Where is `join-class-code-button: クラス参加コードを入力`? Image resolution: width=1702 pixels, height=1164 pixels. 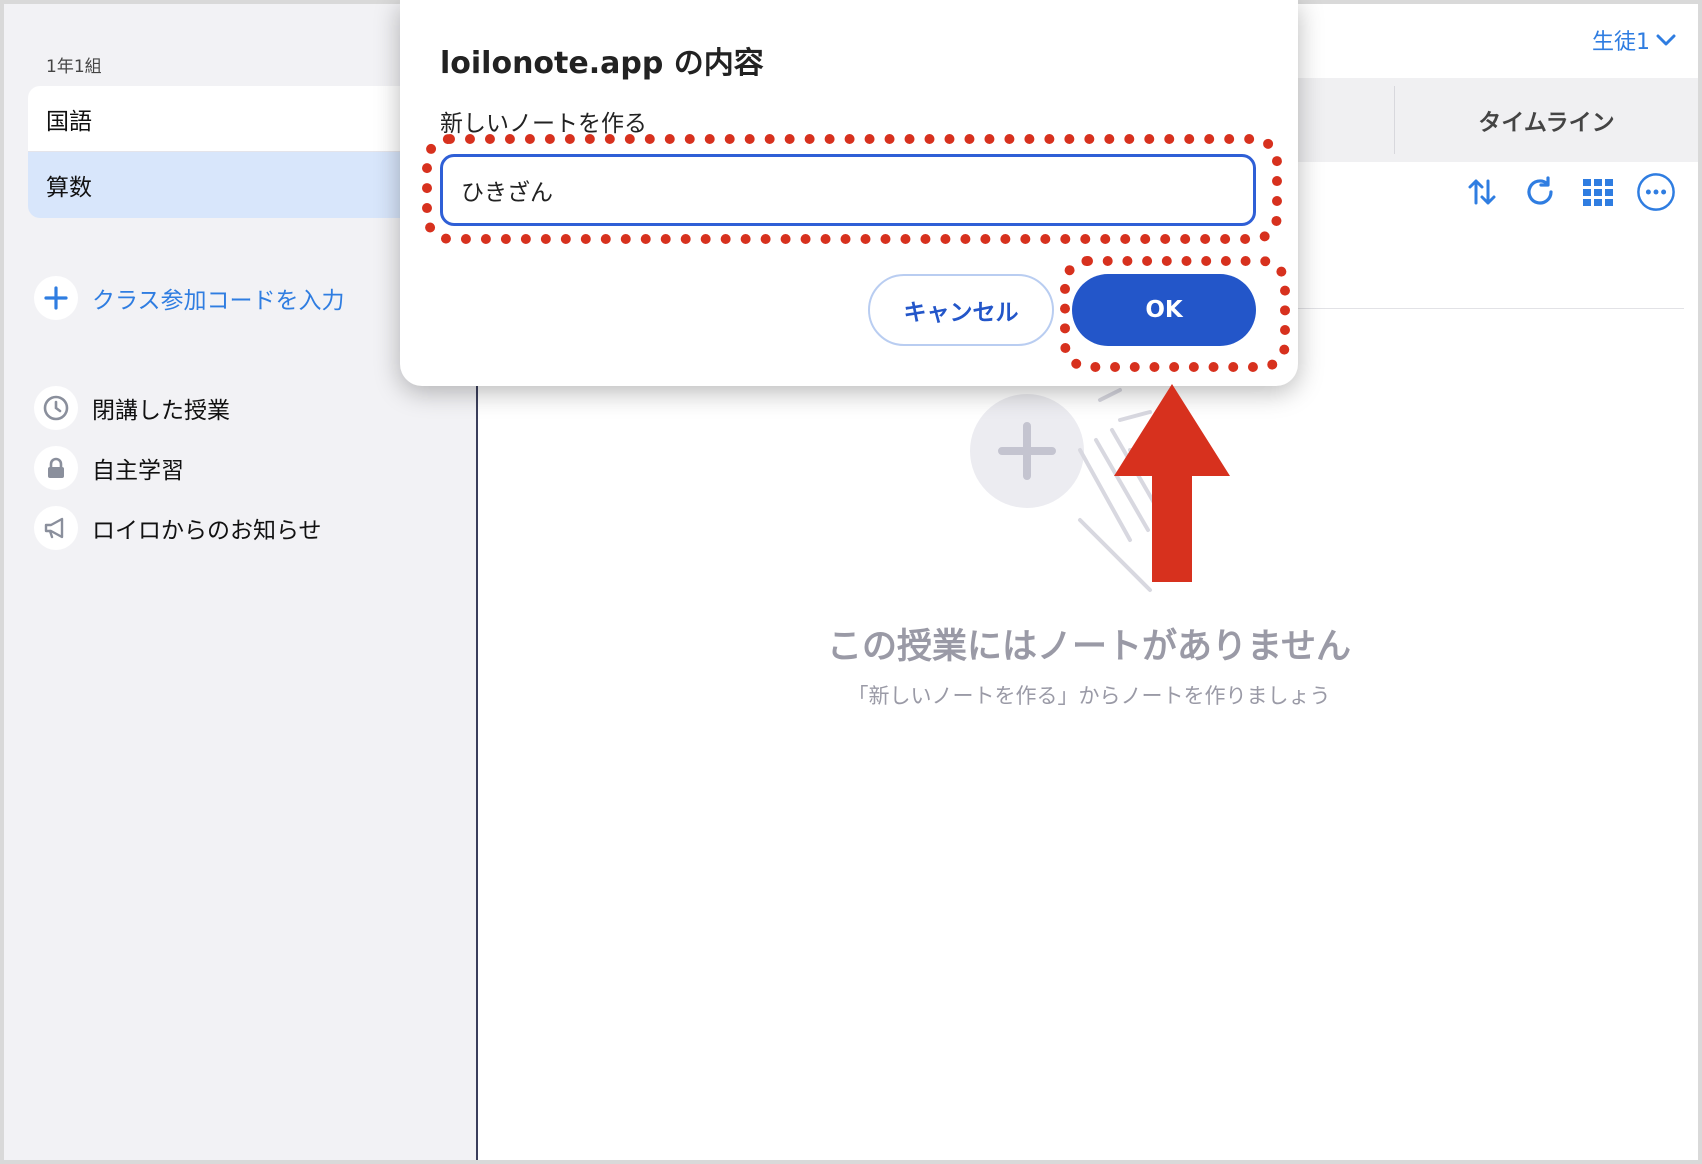
join-class-code-button: クラス参加コードを入力 is located at coordinates (189, 298).